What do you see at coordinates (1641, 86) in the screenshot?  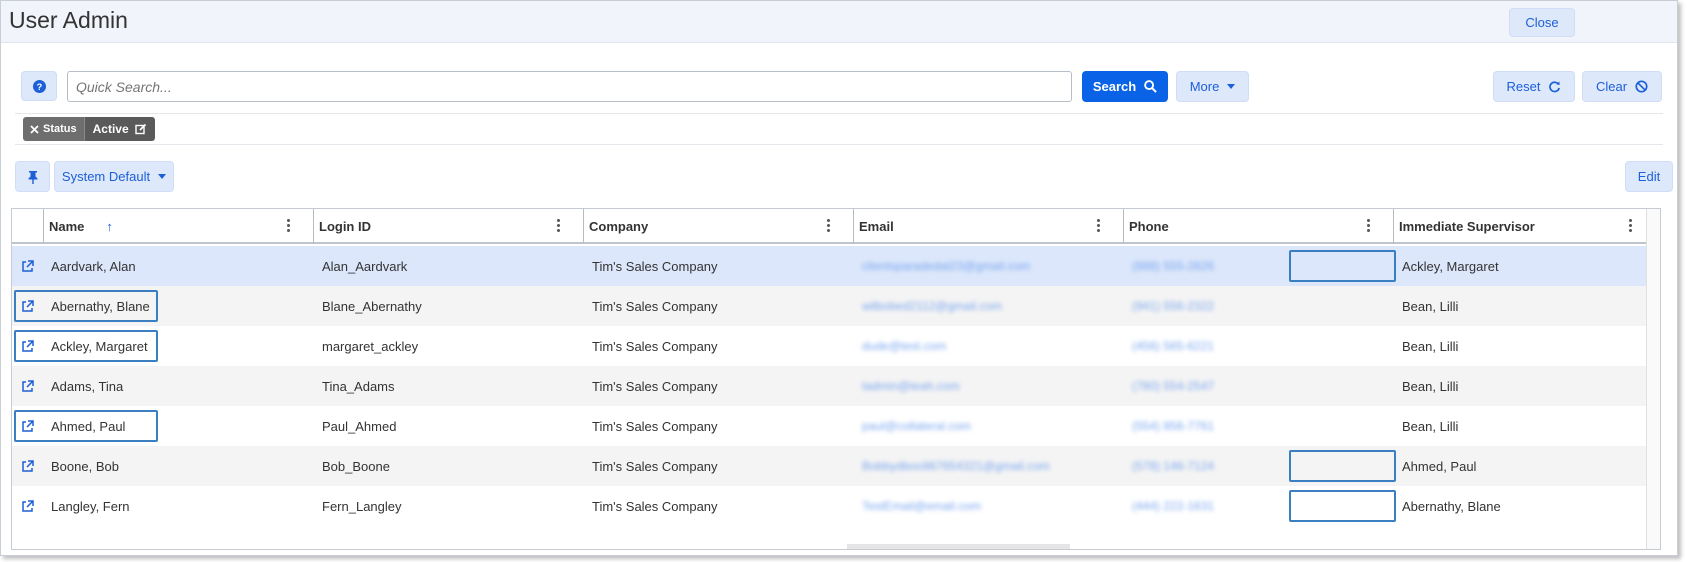 I see `ban-icon` at bounding box center [1641, 86].